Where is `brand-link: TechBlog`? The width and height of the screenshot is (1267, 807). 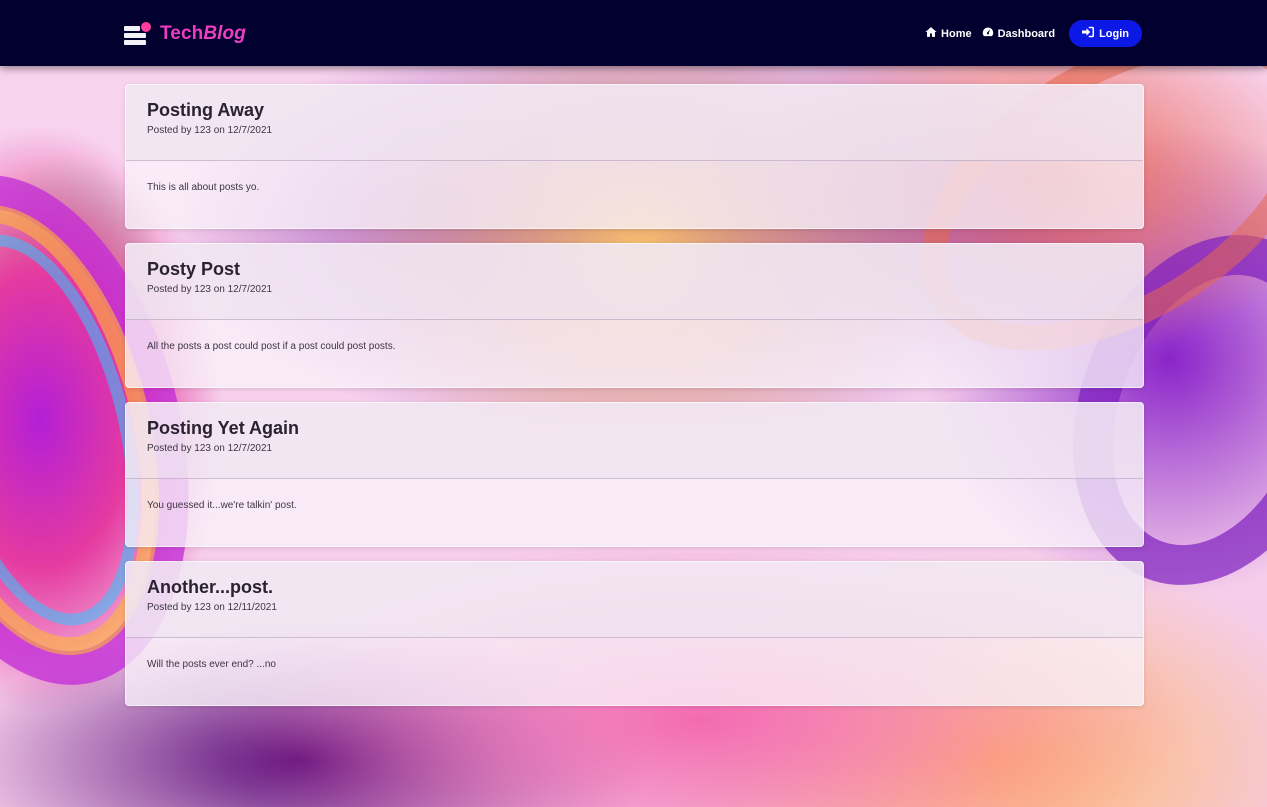 brand-link: TechBlog is located at coordinates (185, 34).